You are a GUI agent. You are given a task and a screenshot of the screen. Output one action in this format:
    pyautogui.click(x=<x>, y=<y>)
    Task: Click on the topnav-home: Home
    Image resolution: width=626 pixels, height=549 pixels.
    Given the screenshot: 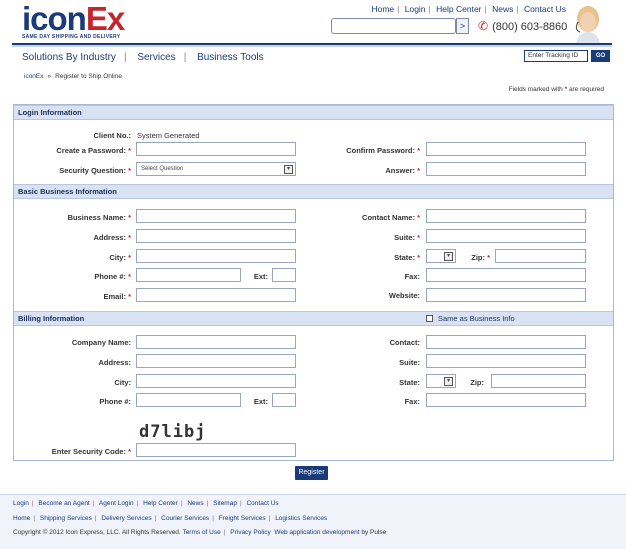 What is the action you would take?
    pyautogui.click(x=382, y=9)
    